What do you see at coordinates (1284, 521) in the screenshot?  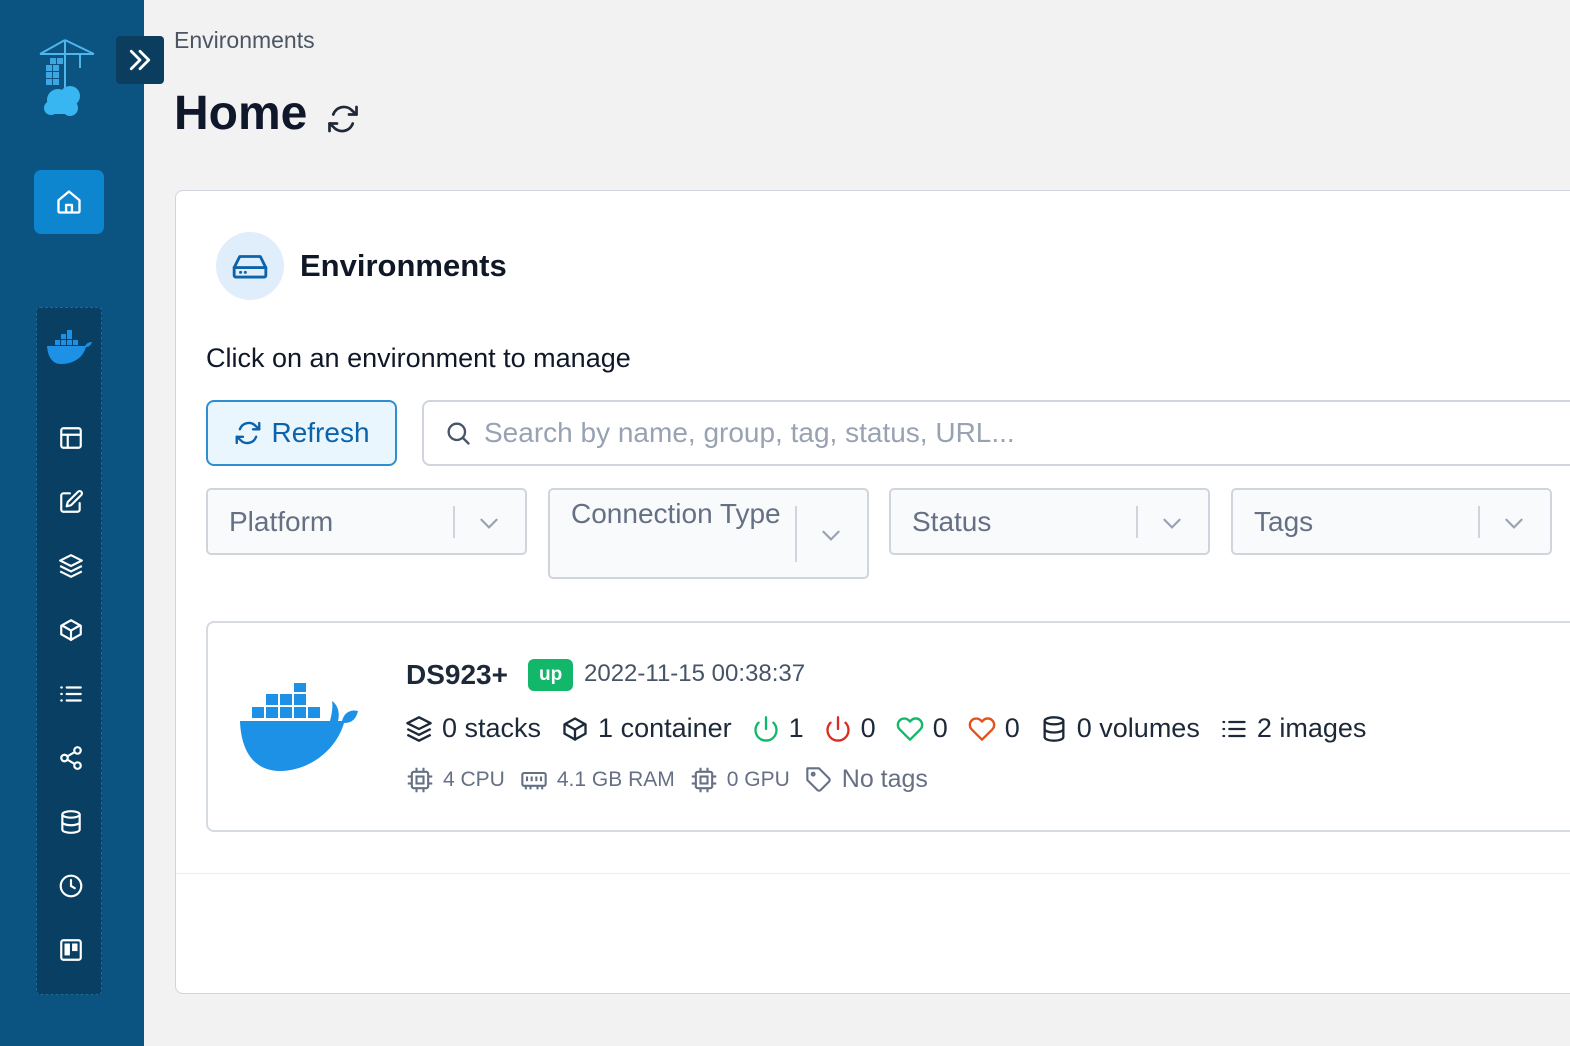 I see `filter-tags-label: Tags` at bounding box center [1284, 521].